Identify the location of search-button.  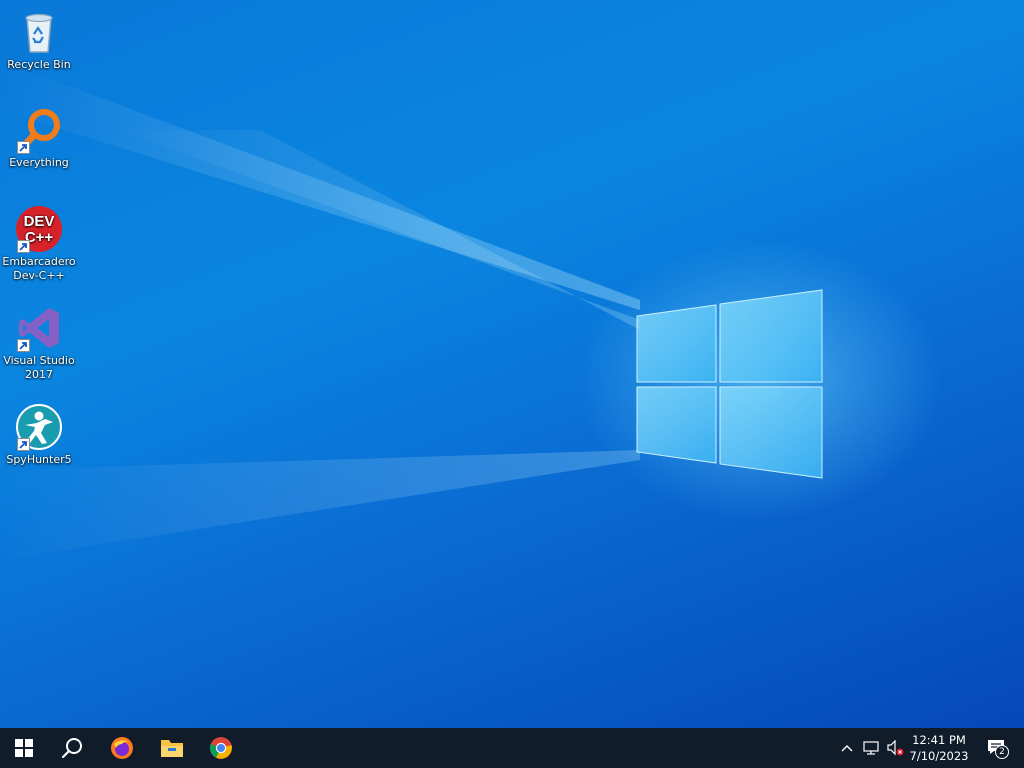
(72, 748).